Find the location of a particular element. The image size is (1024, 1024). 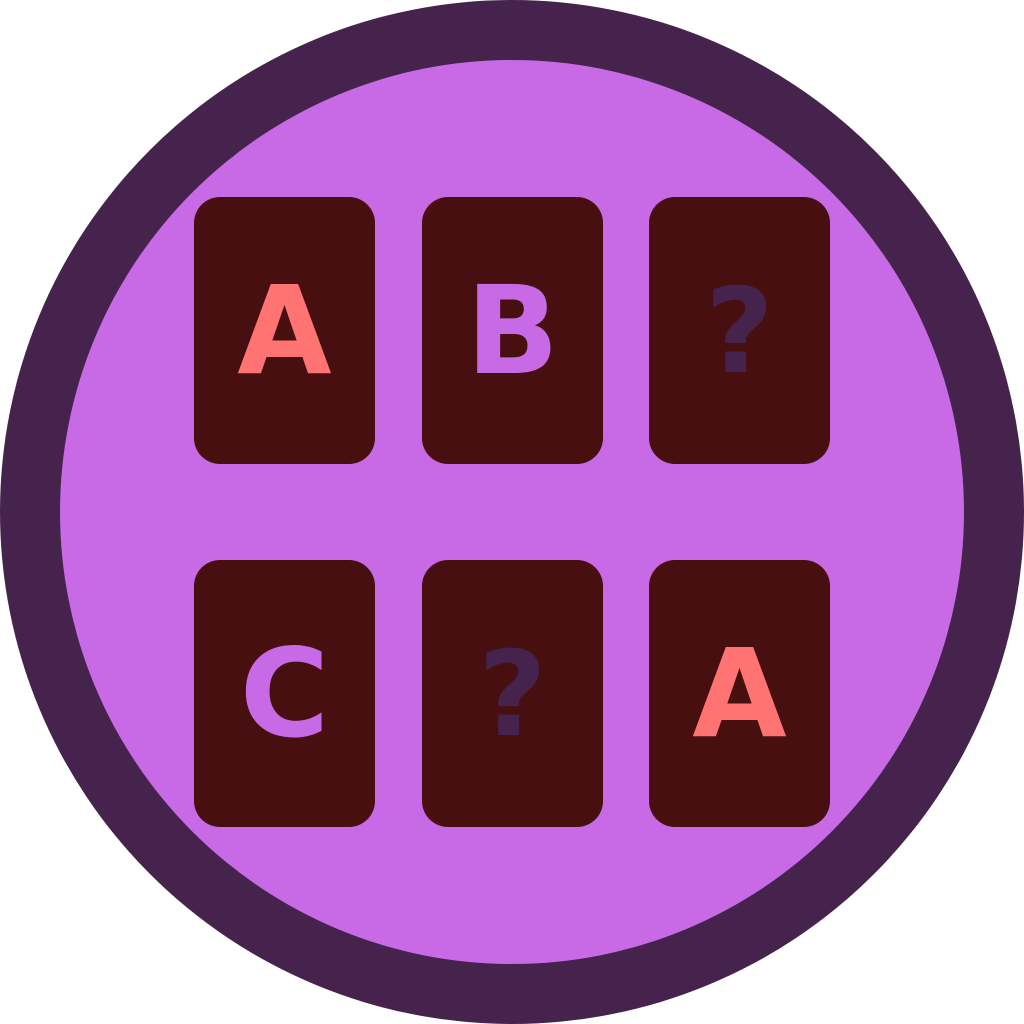

card-symbol: B is located at coordinates (512, 330).